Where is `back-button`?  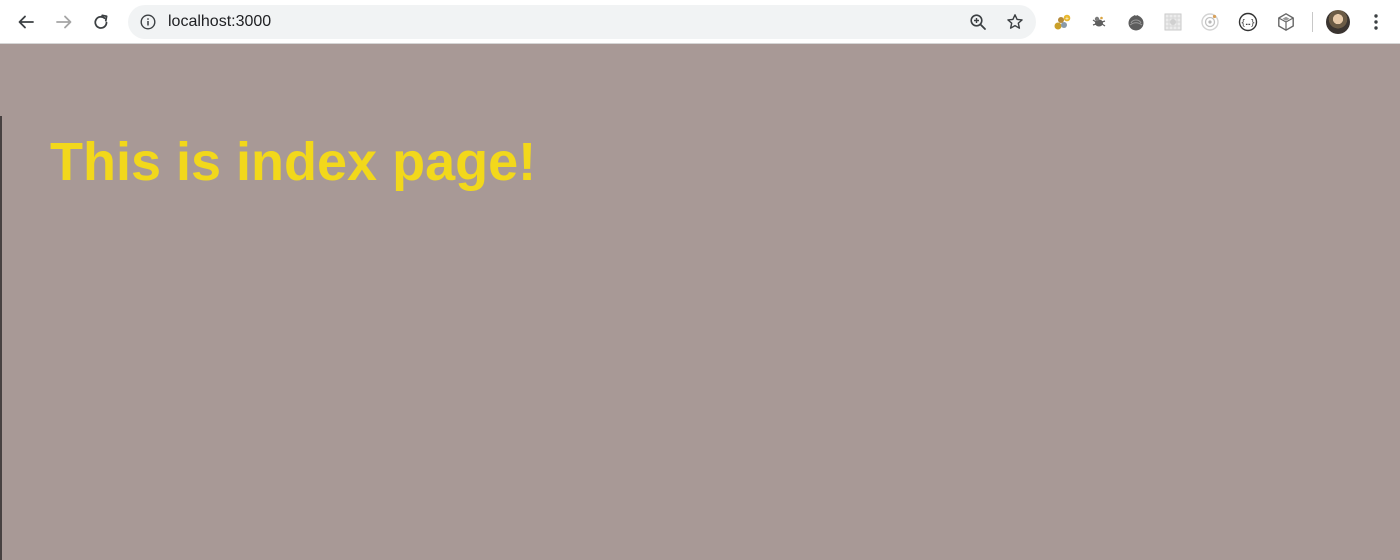
back-button is located at coordinates (26, 22).